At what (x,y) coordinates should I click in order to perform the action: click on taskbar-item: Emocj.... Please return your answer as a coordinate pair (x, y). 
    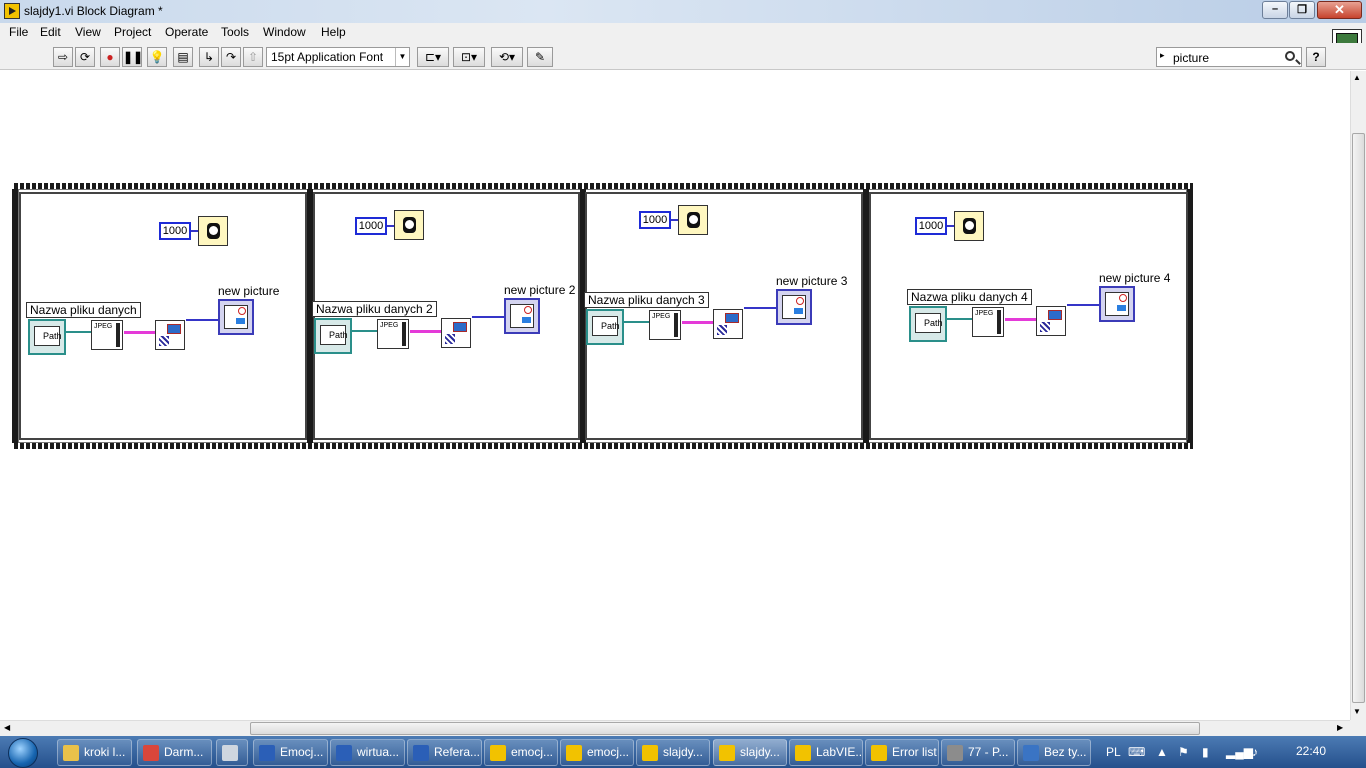
    Looking at the image, I should click on (290, 752).